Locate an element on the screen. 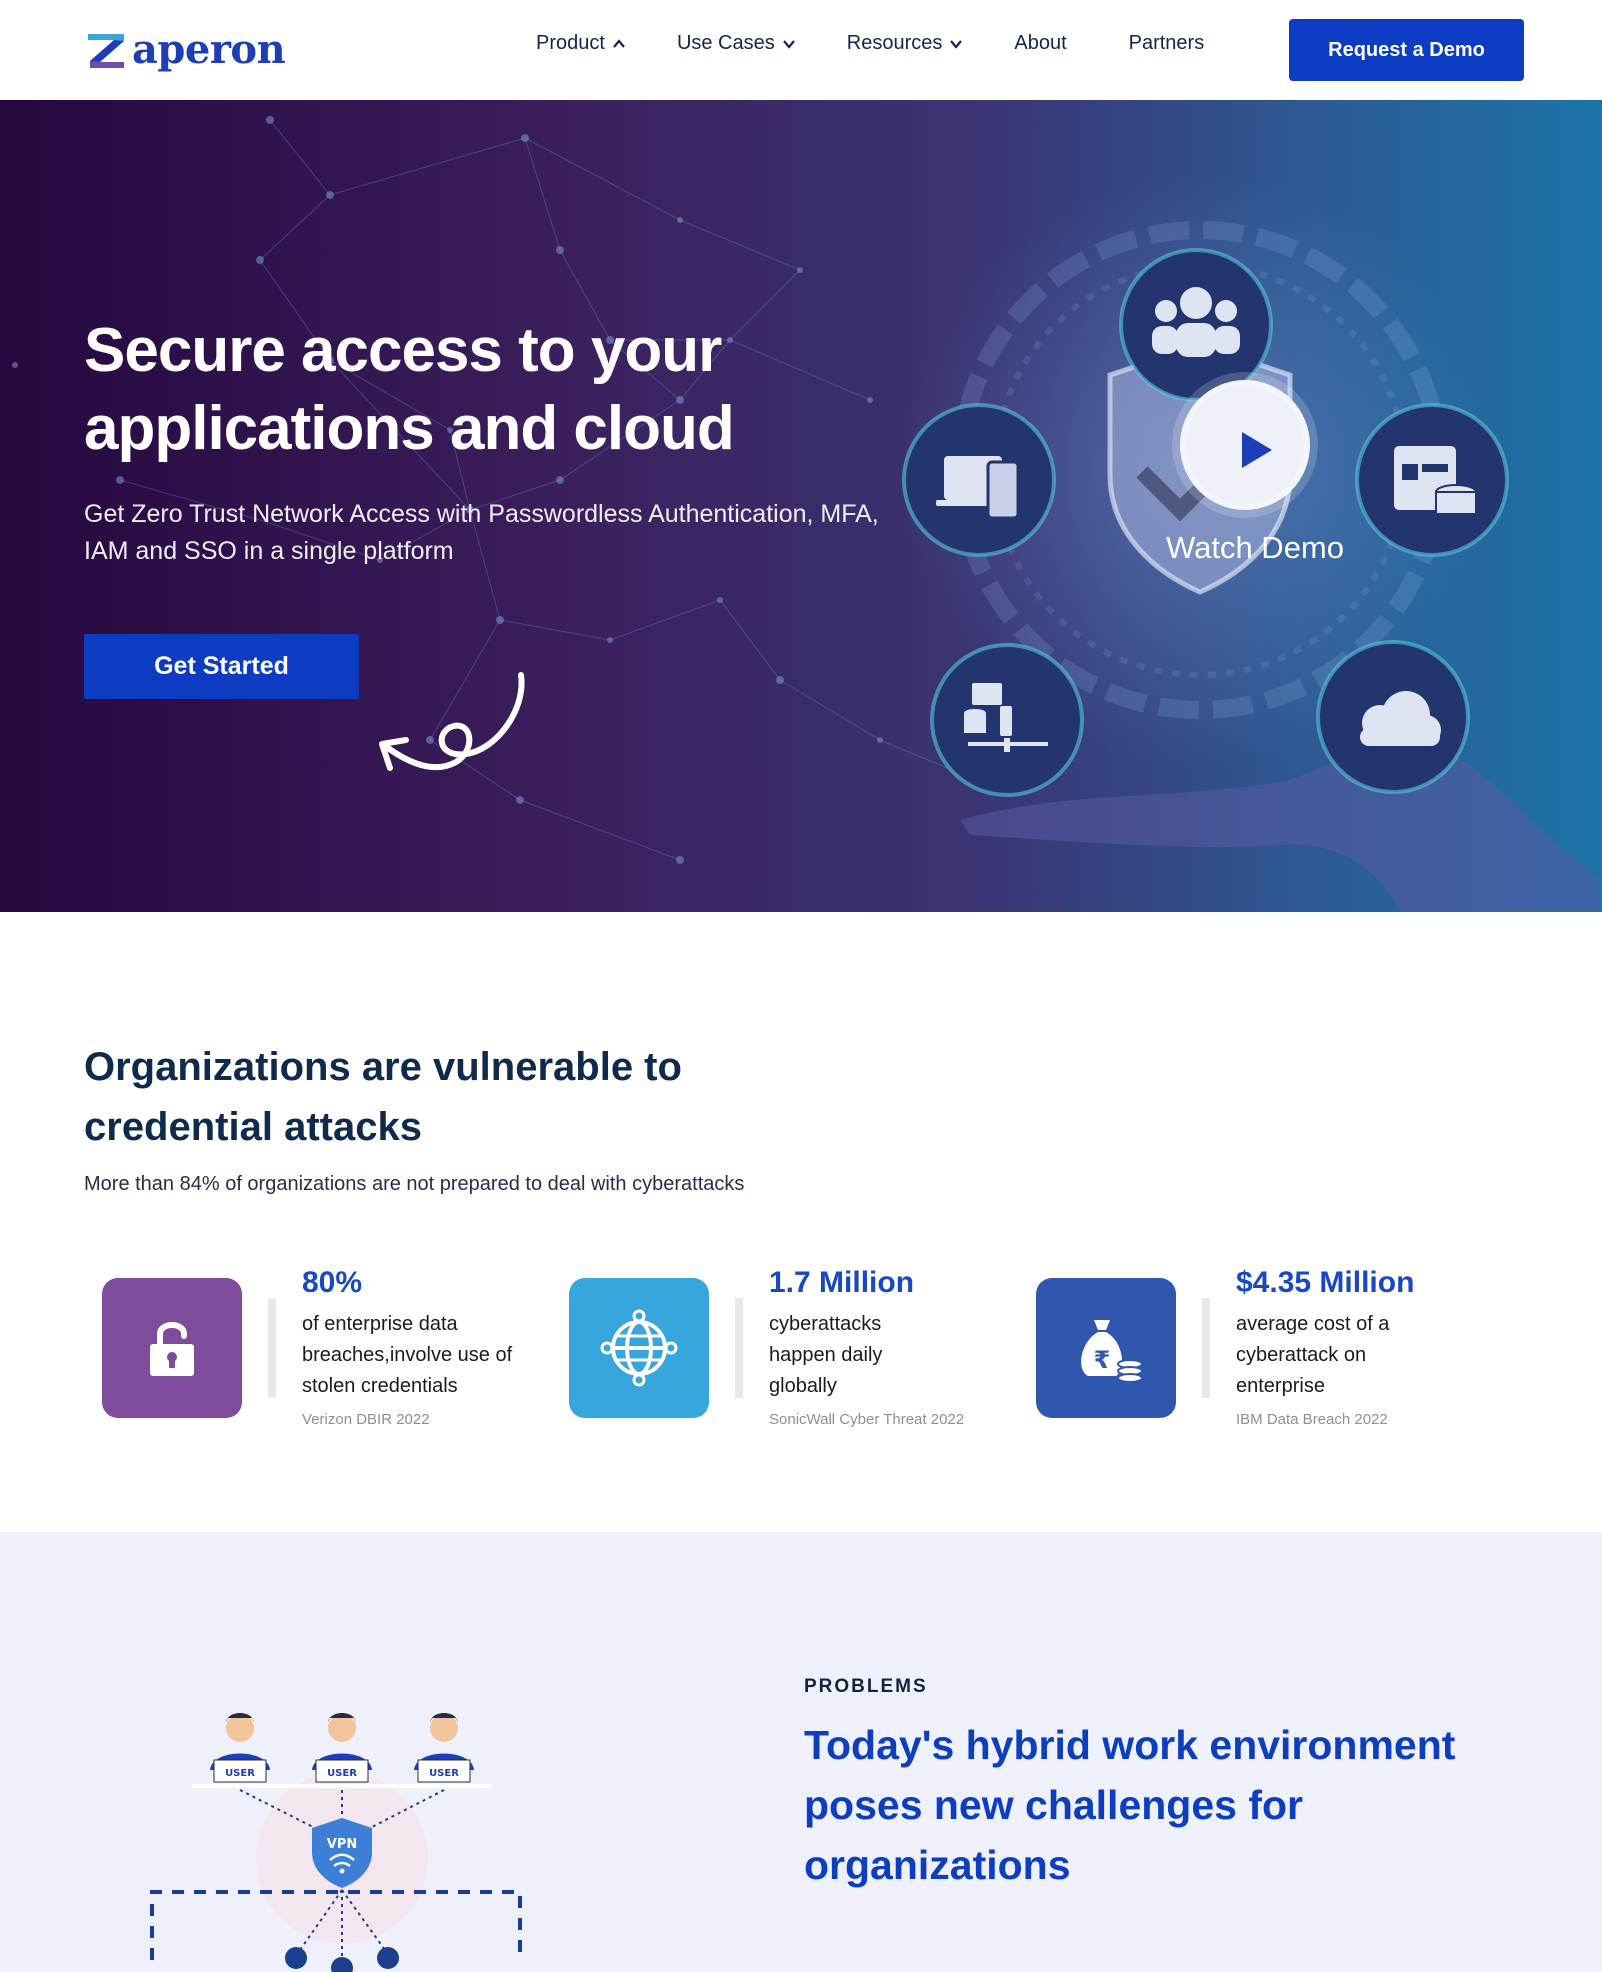 This screenshot has width=1602, height=1972. nav-about: About is located at coordinates (1040, 43).